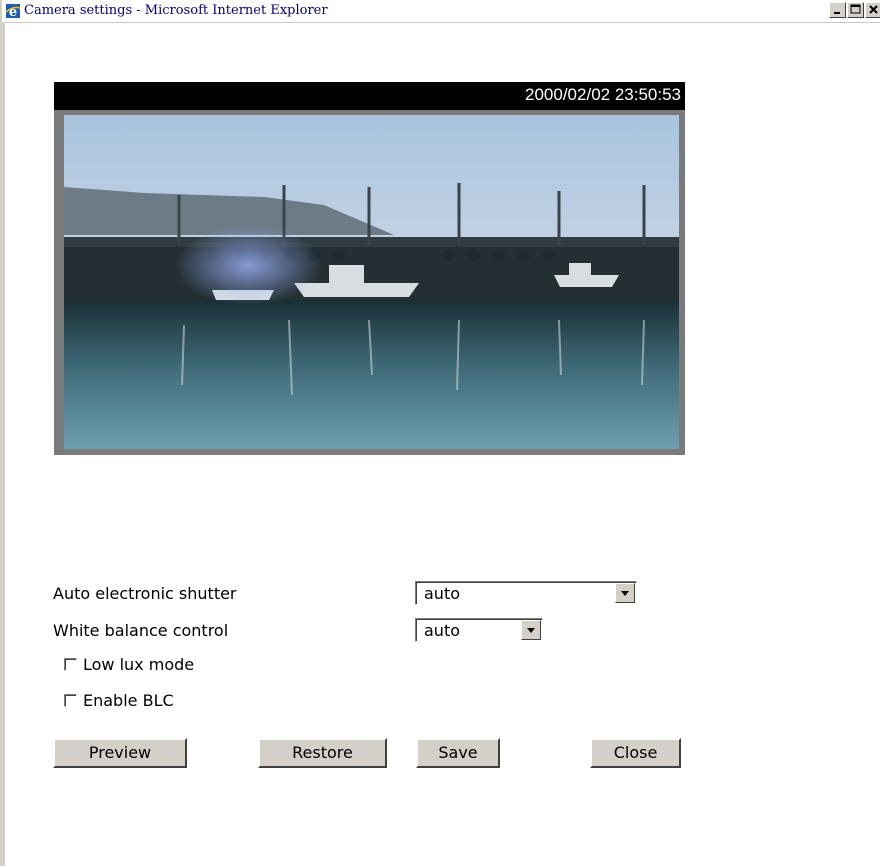 The width and height of the screenshot is (880, 866). I want to click on blc-checkbox, so click(70, 700).